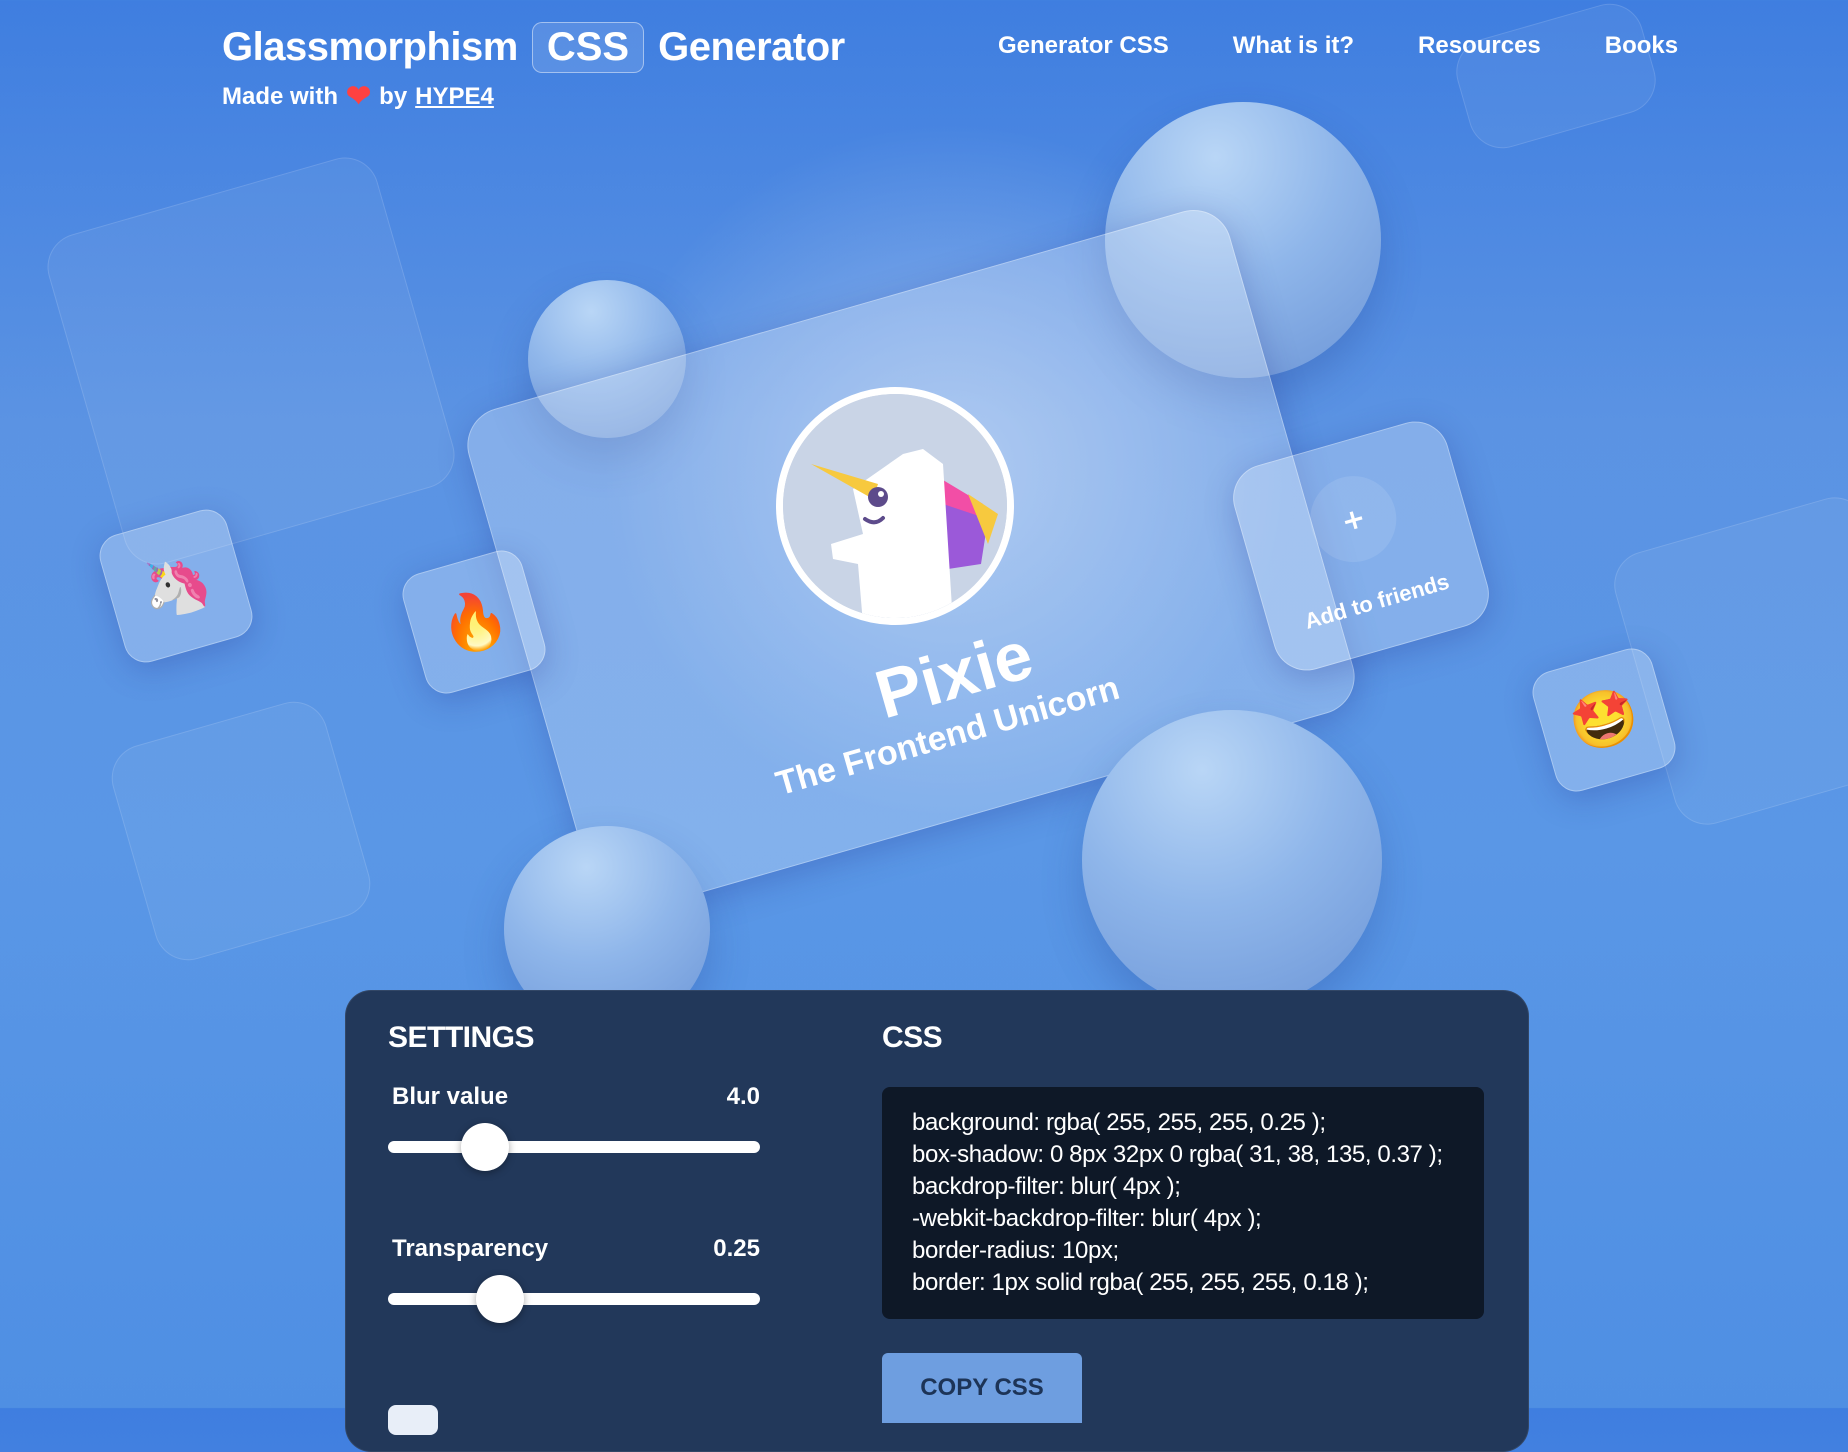  I want to click on add-to-friends-label: Add to friends, so click(1376, 601).